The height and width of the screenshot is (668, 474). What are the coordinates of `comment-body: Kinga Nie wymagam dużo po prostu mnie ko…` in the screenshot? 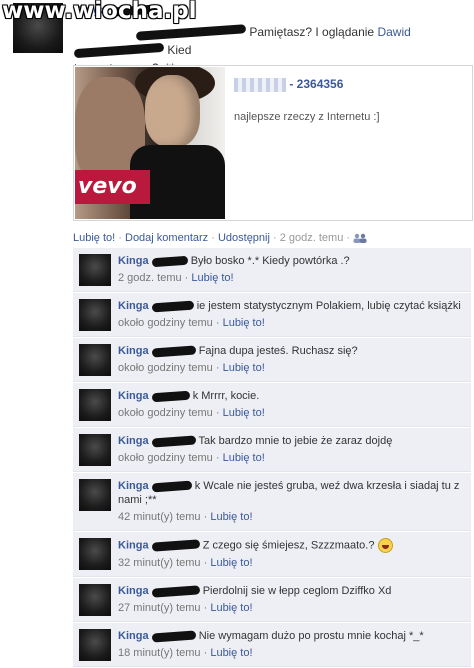 It's located at (272, 644).